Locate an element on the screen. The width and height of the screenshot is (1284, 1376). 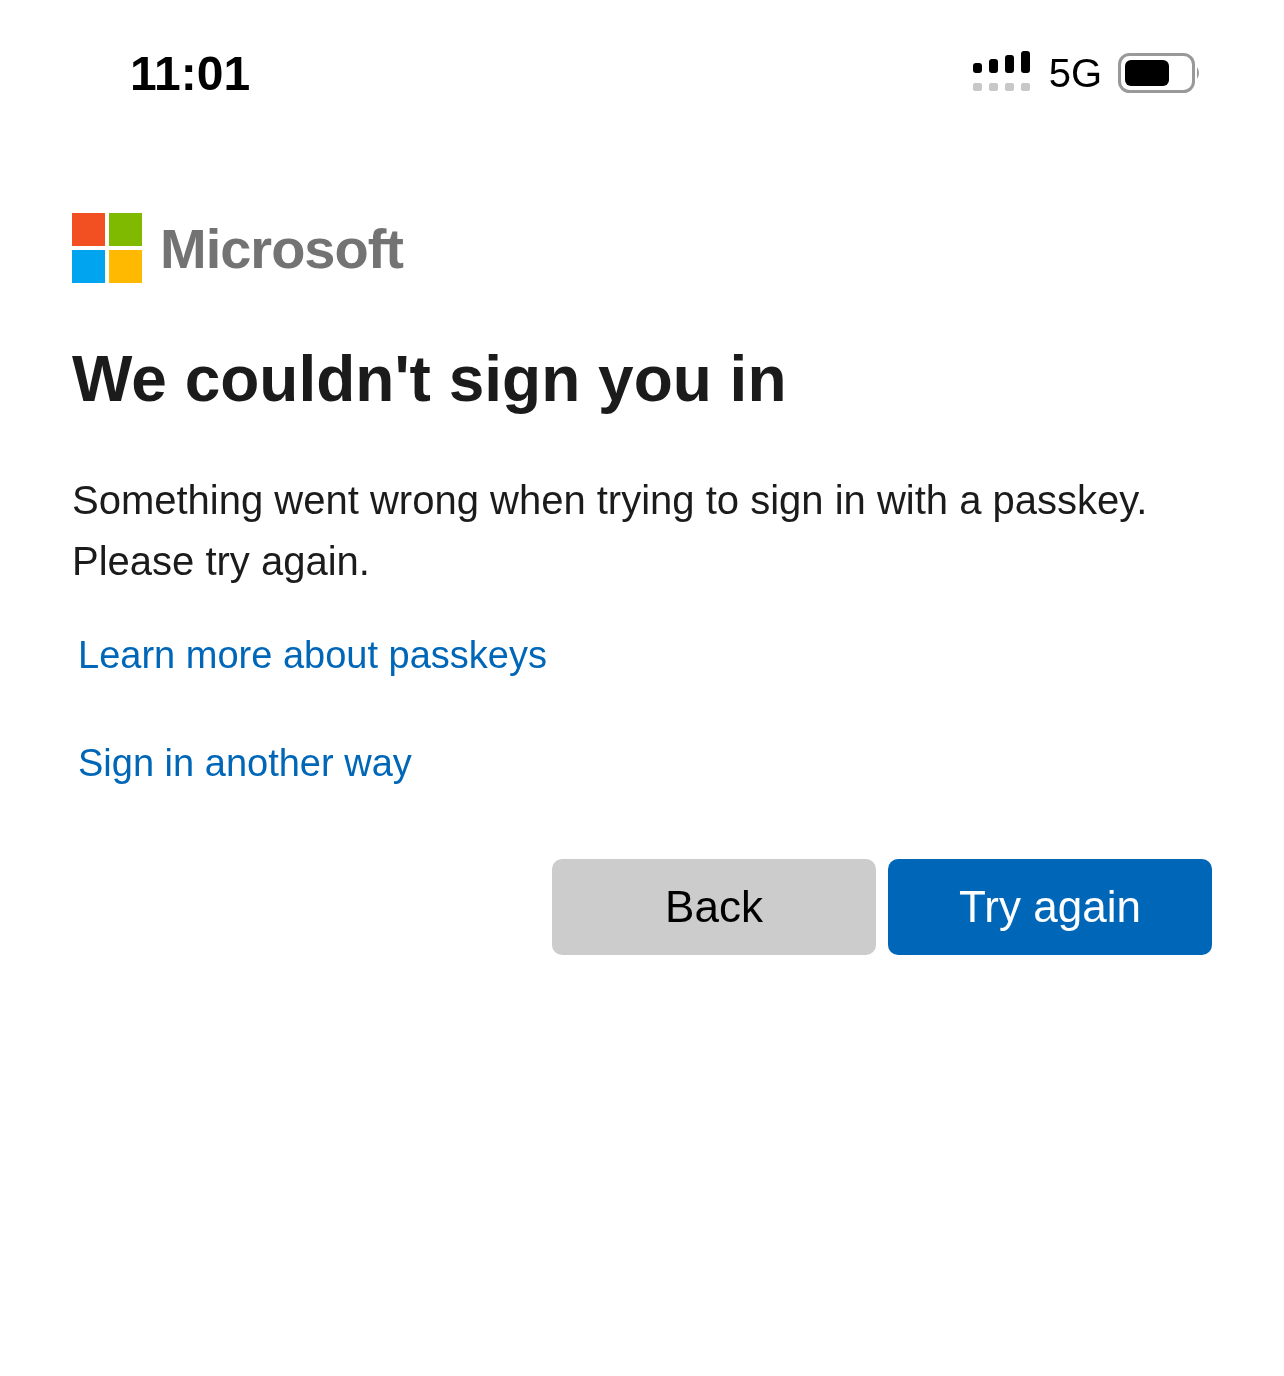
text-link: Learn more about passkeys is located at coordinates (312, 654).